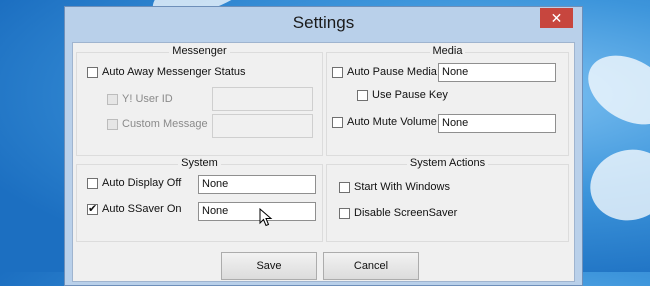 This screenshot has height=286, width=650. I want to click on media-group-title: Media, so click(447, 51).